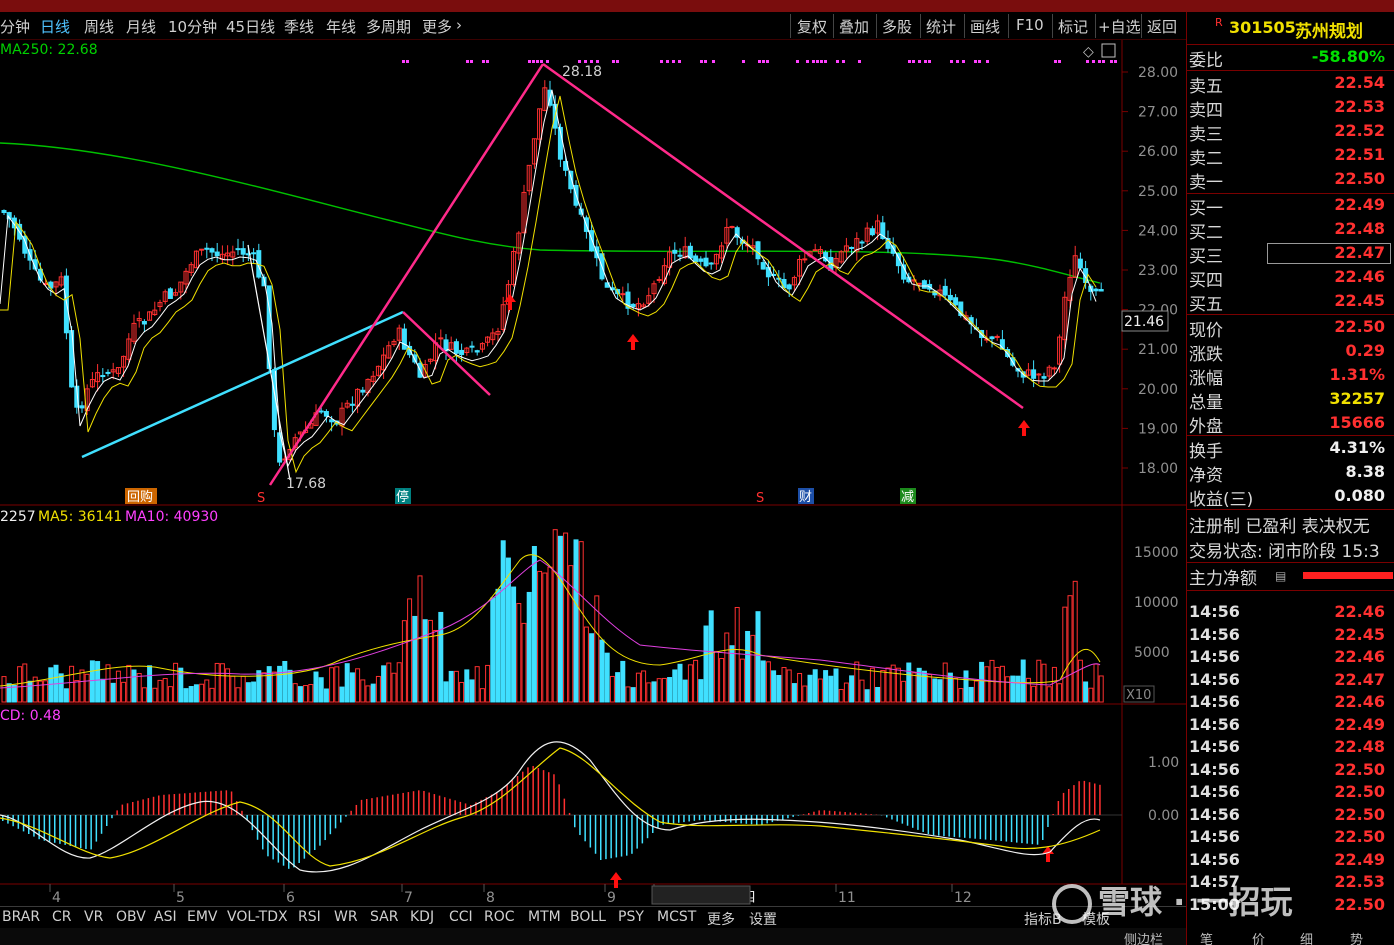 This screenshot has height=945, width=1394. What do you see at coordinates (1291, 180) in the screenshot?
I see `ask1-row: 卖一 22.50` at bounding box center [1291, 180].